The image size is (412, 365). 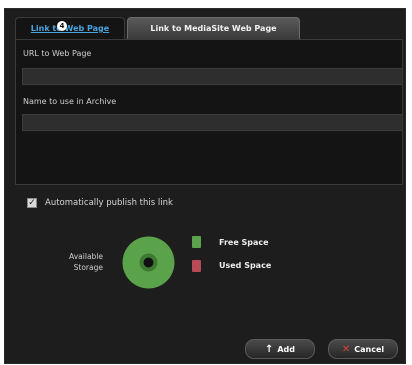 I want to click on storage-donut-chart, so click(x=148, y=262).